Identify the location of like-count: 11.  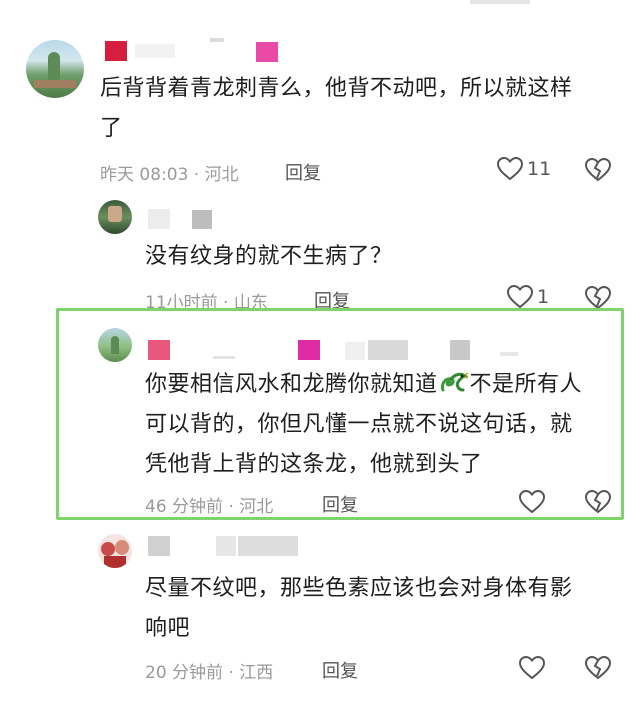
(539, 169).